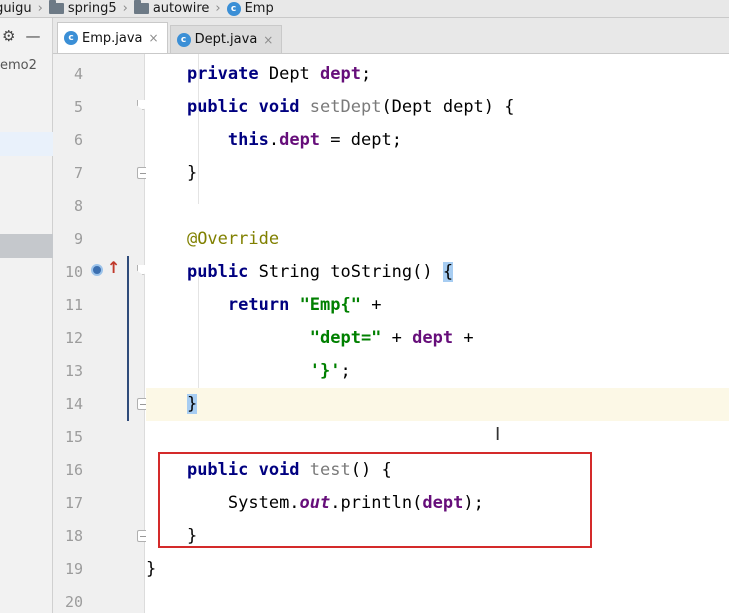 The image size is (729, 613). Describe the element at coordinates (78, 107) in the screenshot. I see `line-number: 5` at that location.